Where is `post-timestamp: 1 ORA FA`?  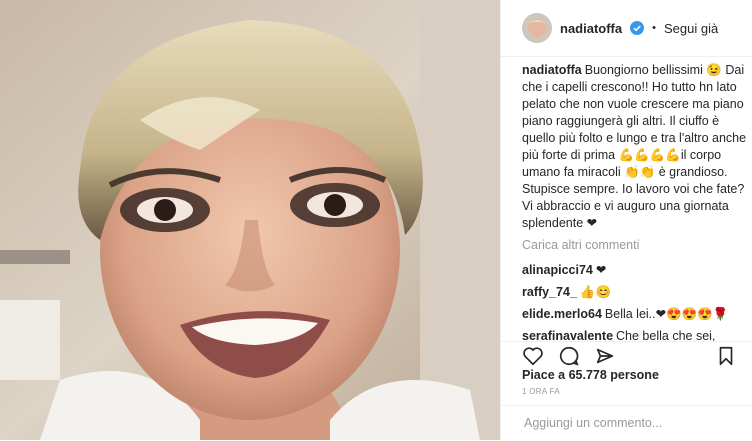 post-timestamp: 1 ORA FA is located at coordinates (541, 391).